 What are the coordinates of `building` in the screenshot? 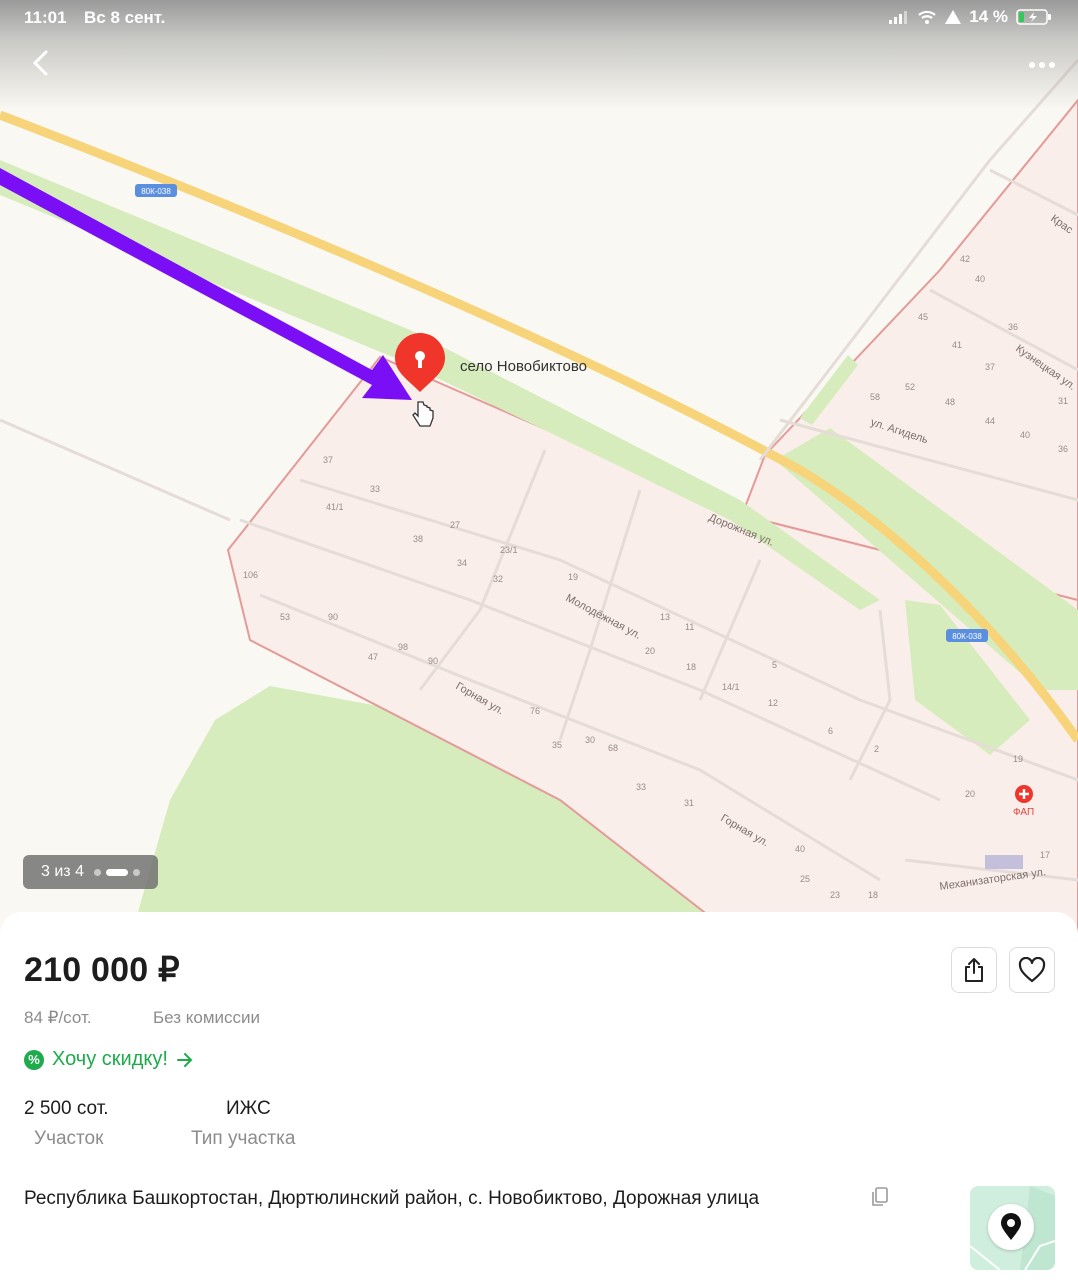 It's located at (1004, 862).